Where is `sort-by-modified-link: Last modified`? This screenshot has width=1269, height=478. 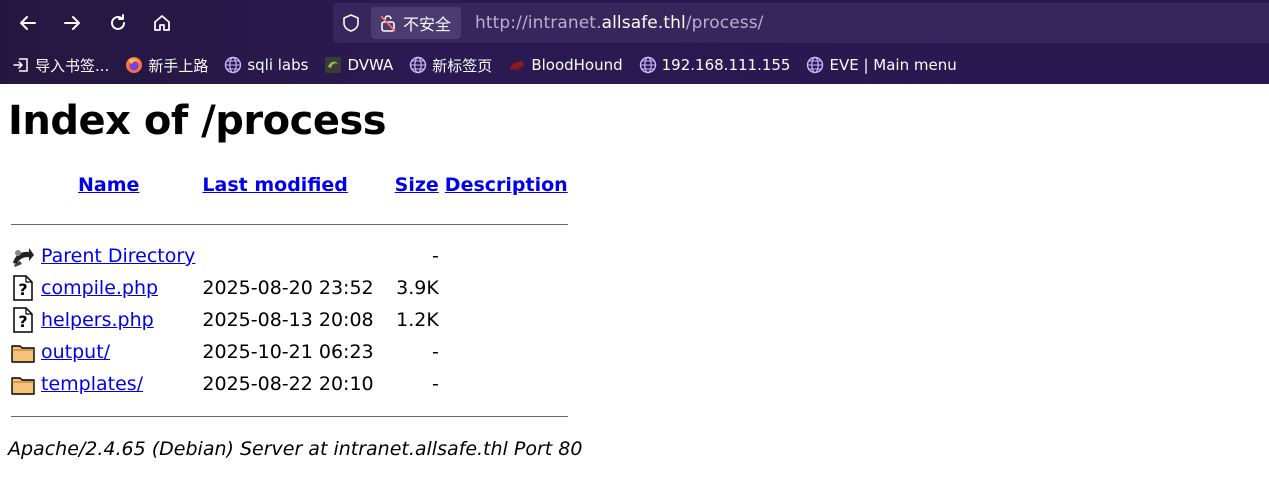
sort-by-modified-link: Last modified is located at coordinates (274, 185).